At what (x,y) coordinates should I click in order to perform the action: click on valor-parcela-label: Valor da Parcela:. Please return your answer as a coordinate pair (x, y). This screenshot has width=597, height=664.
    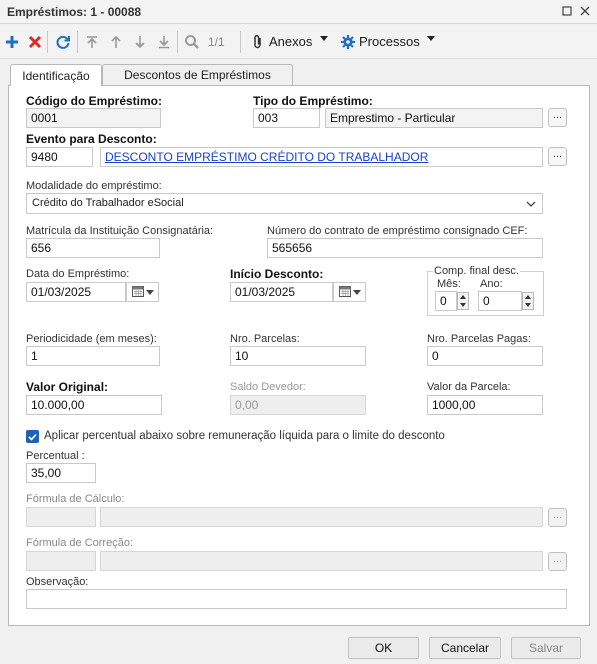
    Looking at the image, I should click on (469, 387).